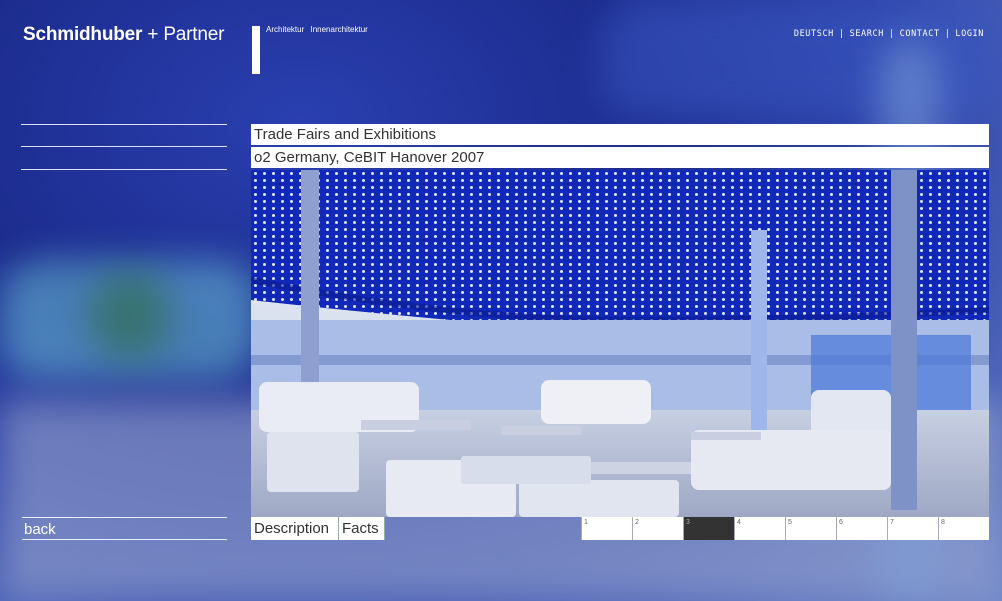 The image size is (1002, 601). What do you see at coordinates (285, 29) in the screenshot?
I see `tagline-architecture: Architektur` at bounding box center [285, 29].